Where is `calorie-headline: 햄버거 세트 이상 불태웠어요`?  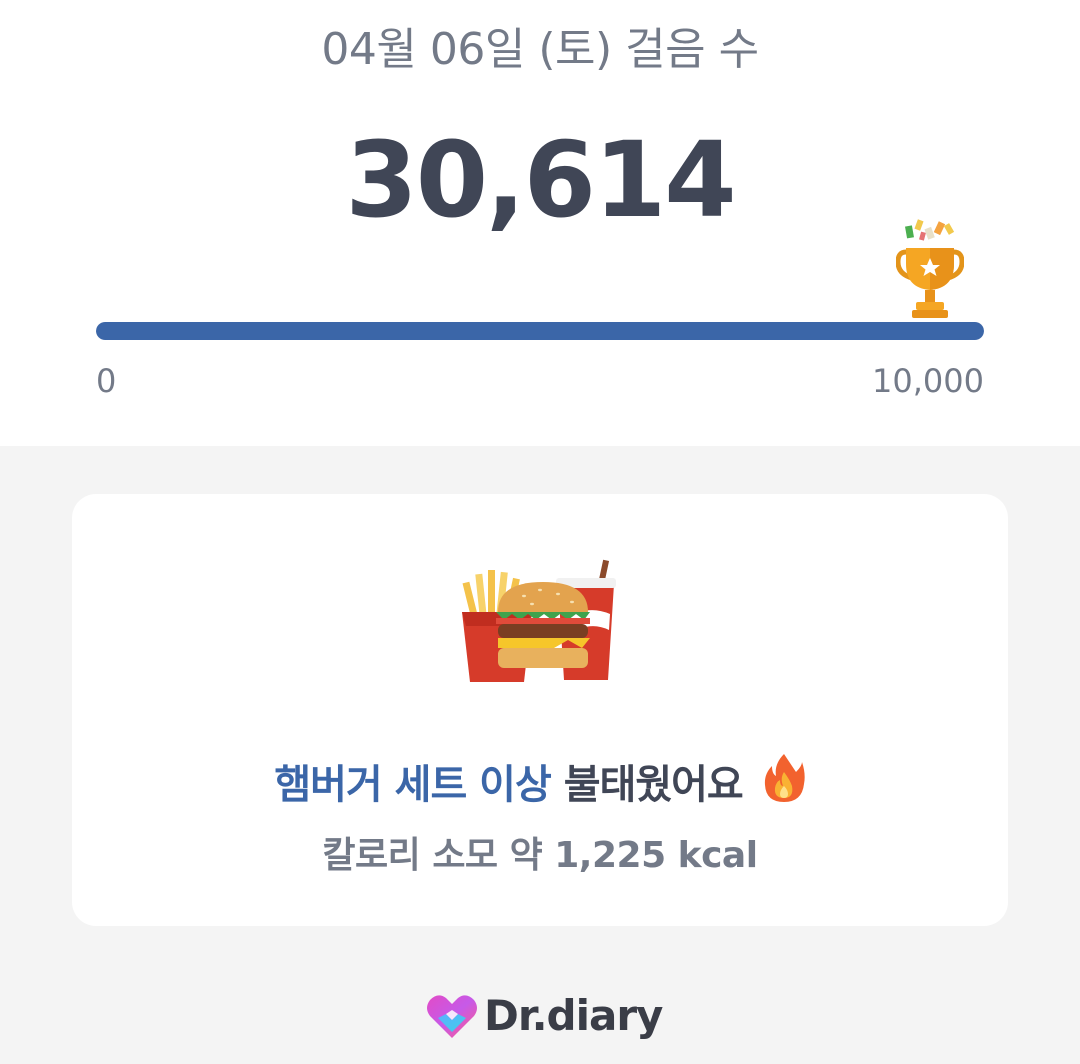
calorie-headline: 햄버거 세트 이상 불태웠어요 is located at coordinates (540, 784).